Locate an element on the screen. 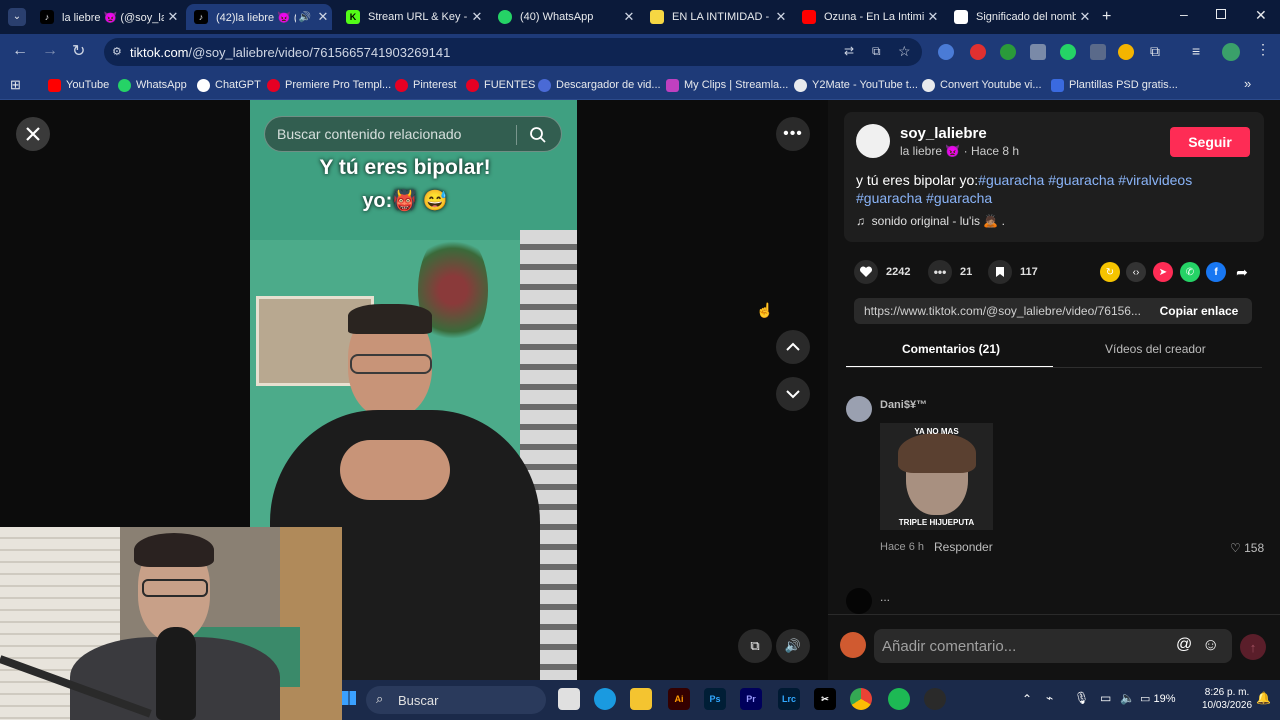 This screenshot has height=720, width=1280. next-comment-avatar is located at coordinates (859, 601).